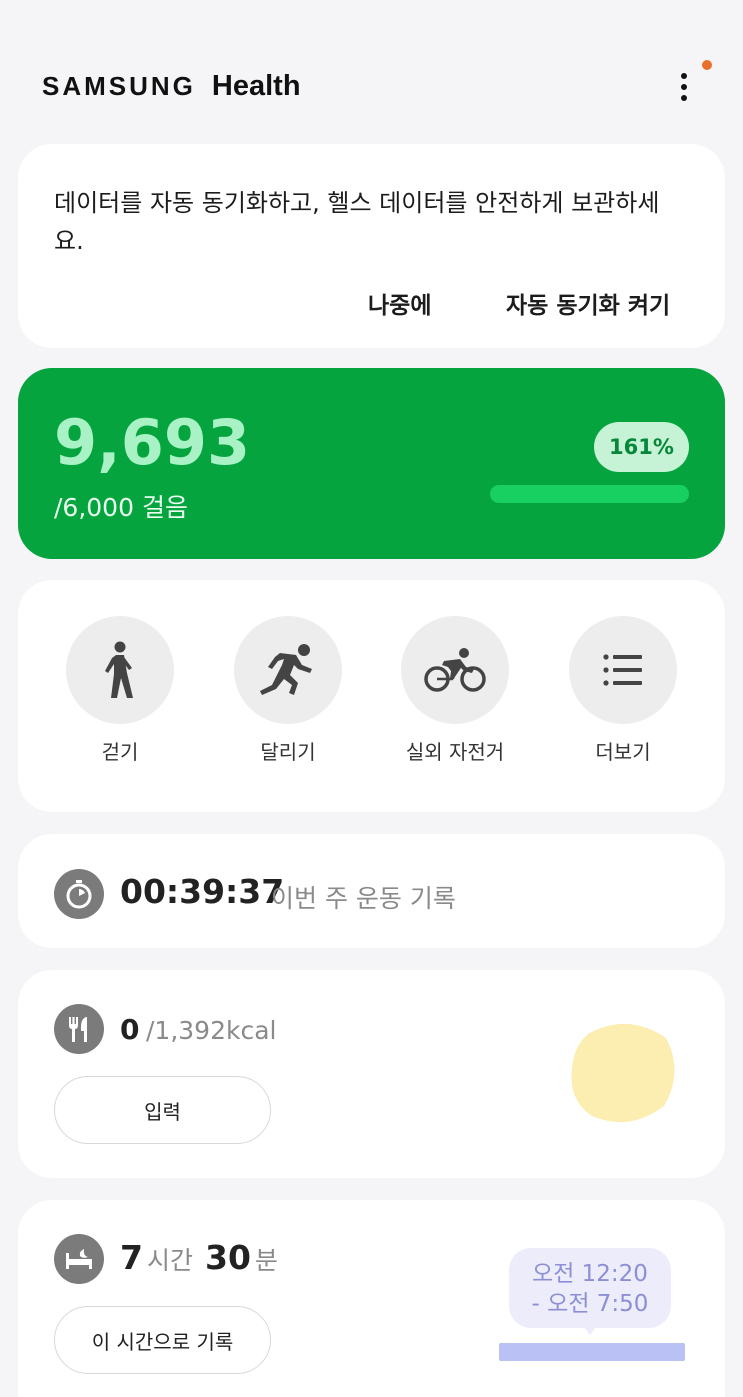 The height and width of the screenshot is (1397, 743). What do you see at coordinates (684, 76) in the screenshot?
I see `more-vert-icon` at bounding box center [684, 76].